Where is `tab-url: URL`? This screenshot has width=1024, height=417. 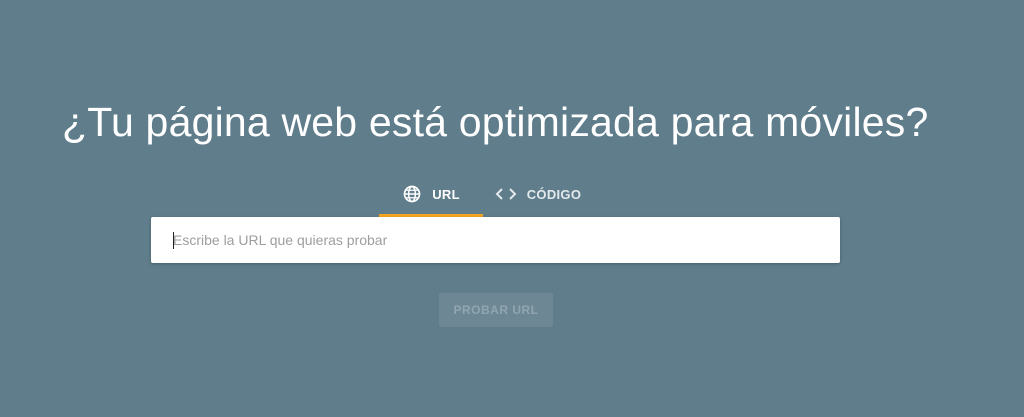
tab-url: URL is located at coordinates (431, 195).